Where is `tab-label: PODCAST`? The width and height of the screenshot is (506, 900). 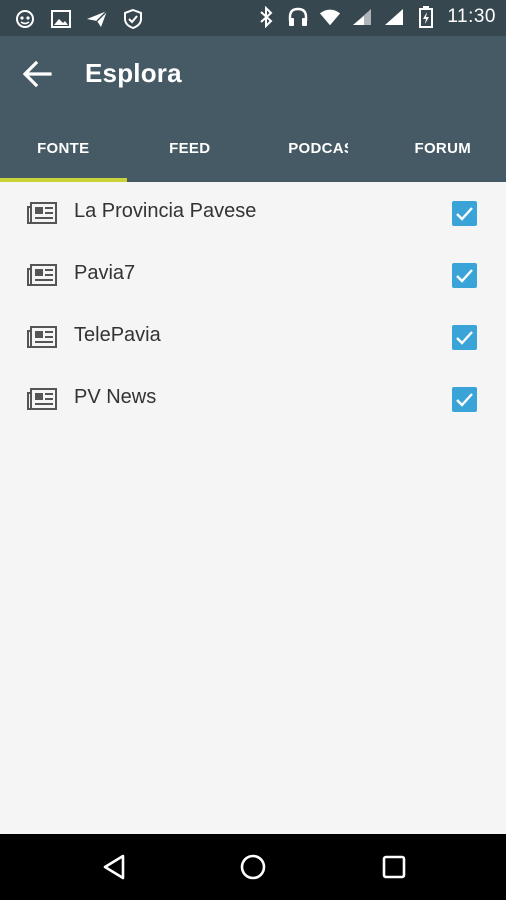 tab-label: PODCAST is located at coordinates (318, 148).